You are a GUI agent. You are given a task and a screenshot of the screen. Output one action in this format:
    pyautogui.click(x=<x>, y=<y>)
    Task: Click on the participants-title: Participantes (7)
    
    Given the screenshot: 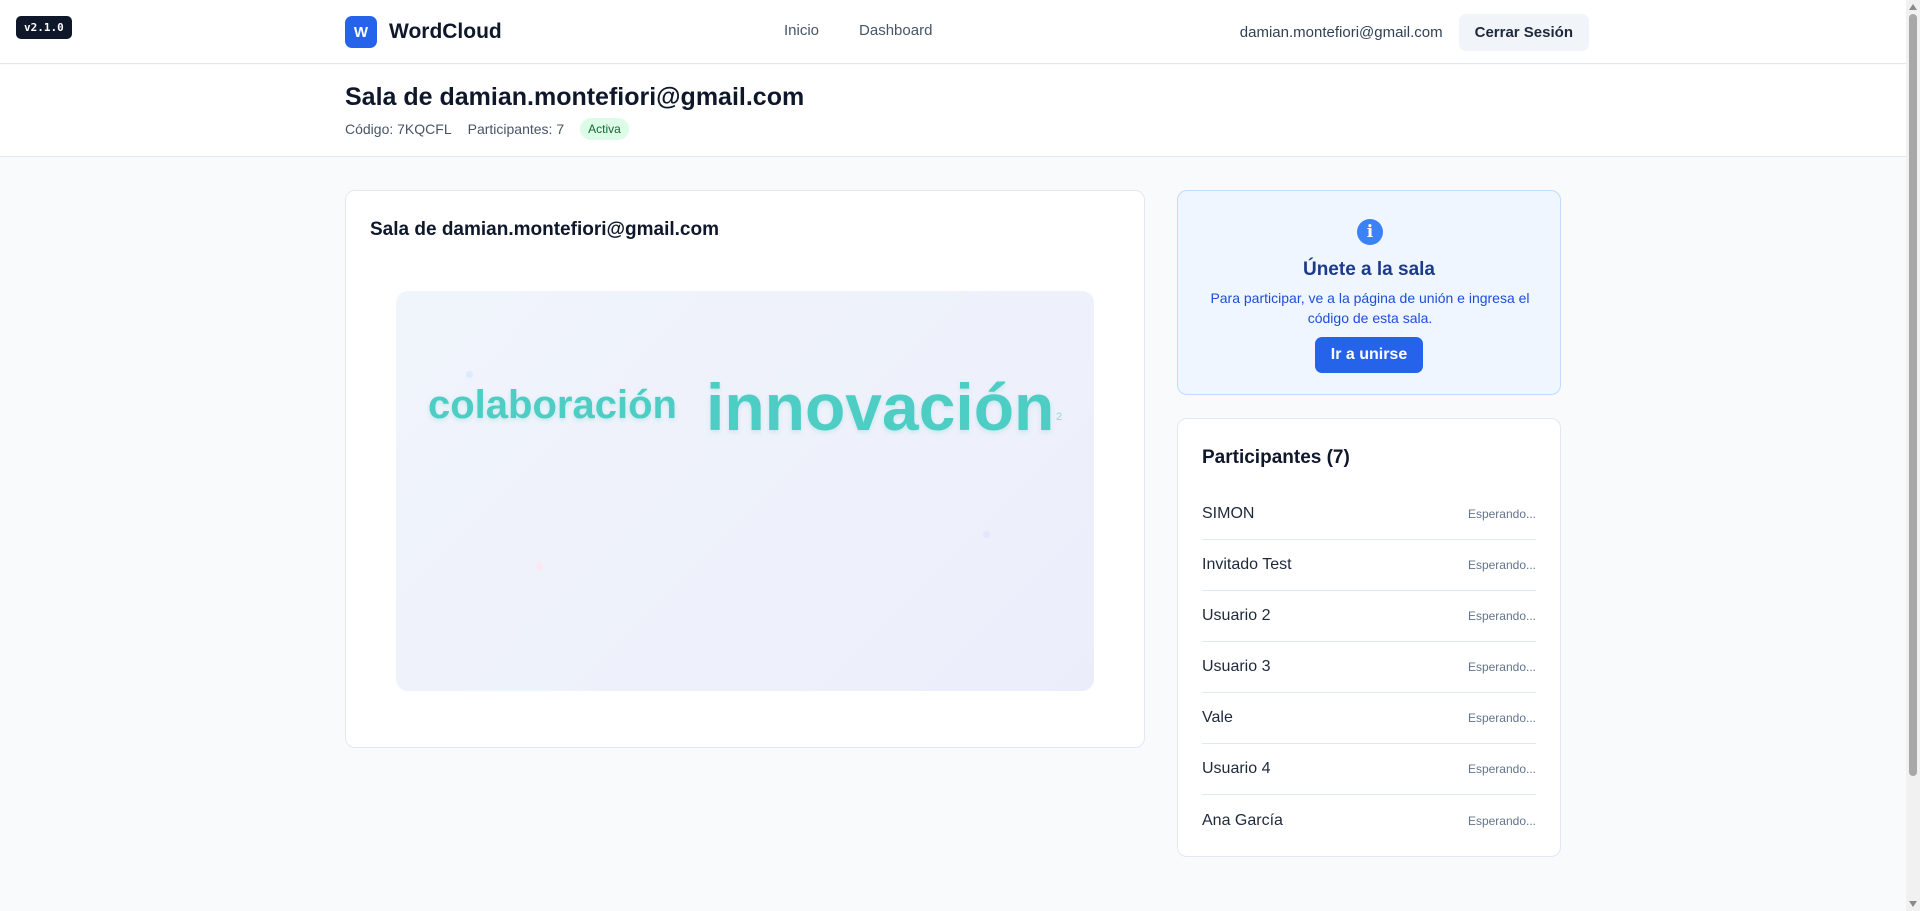 What is the action you would take?
    pyautogui.click(x=1276, y=457)
    